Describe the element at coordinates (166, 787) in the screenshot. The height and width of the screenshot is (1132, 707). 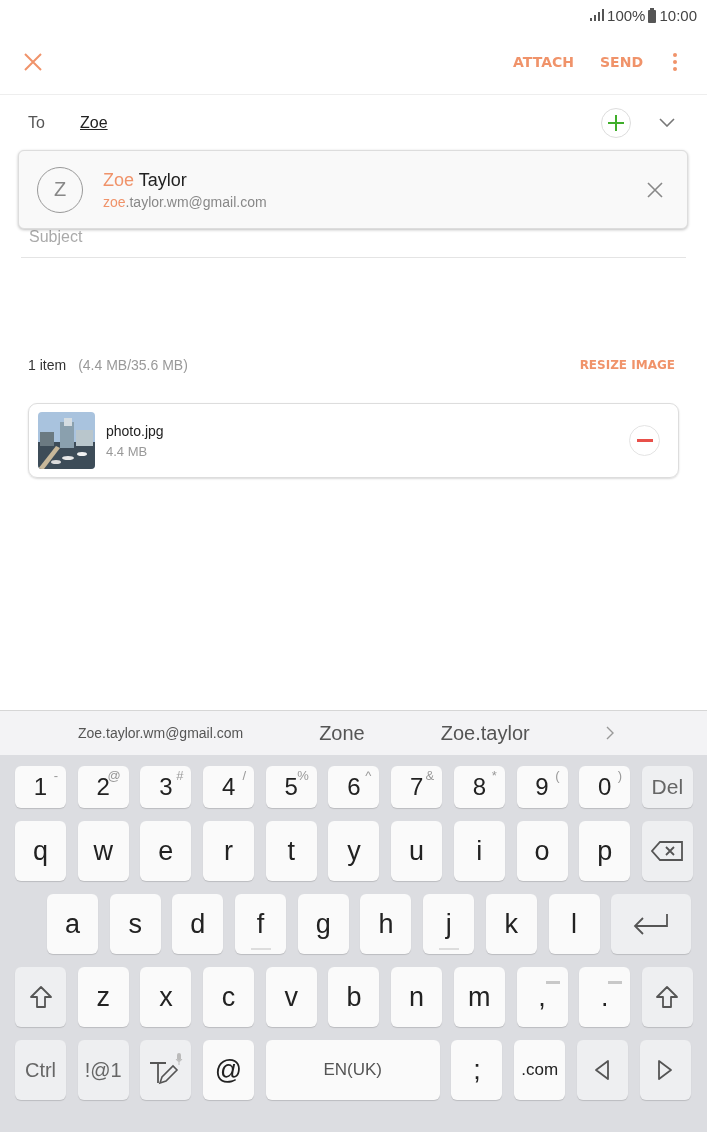
I see `keyboard-key: 3#` at that location.